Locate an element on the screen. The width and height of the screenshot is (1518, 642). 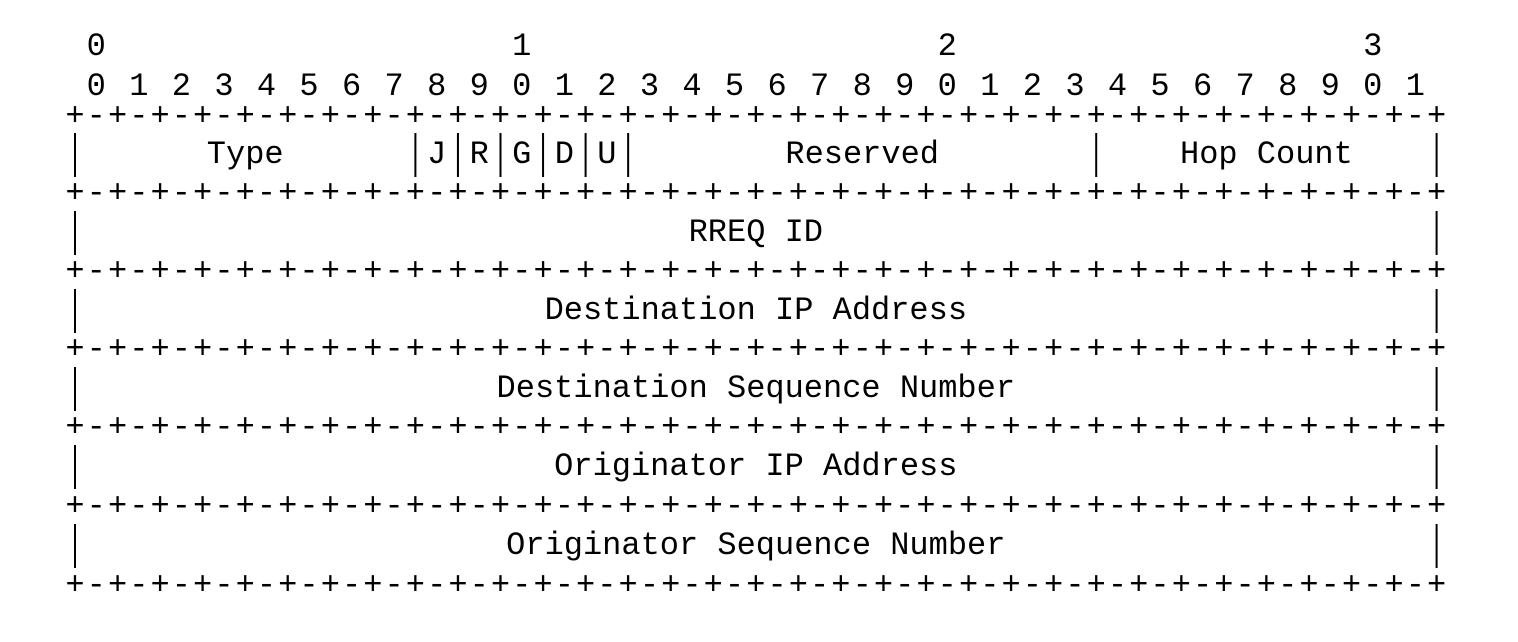
field-u: U is located at coordinates (606, 154).